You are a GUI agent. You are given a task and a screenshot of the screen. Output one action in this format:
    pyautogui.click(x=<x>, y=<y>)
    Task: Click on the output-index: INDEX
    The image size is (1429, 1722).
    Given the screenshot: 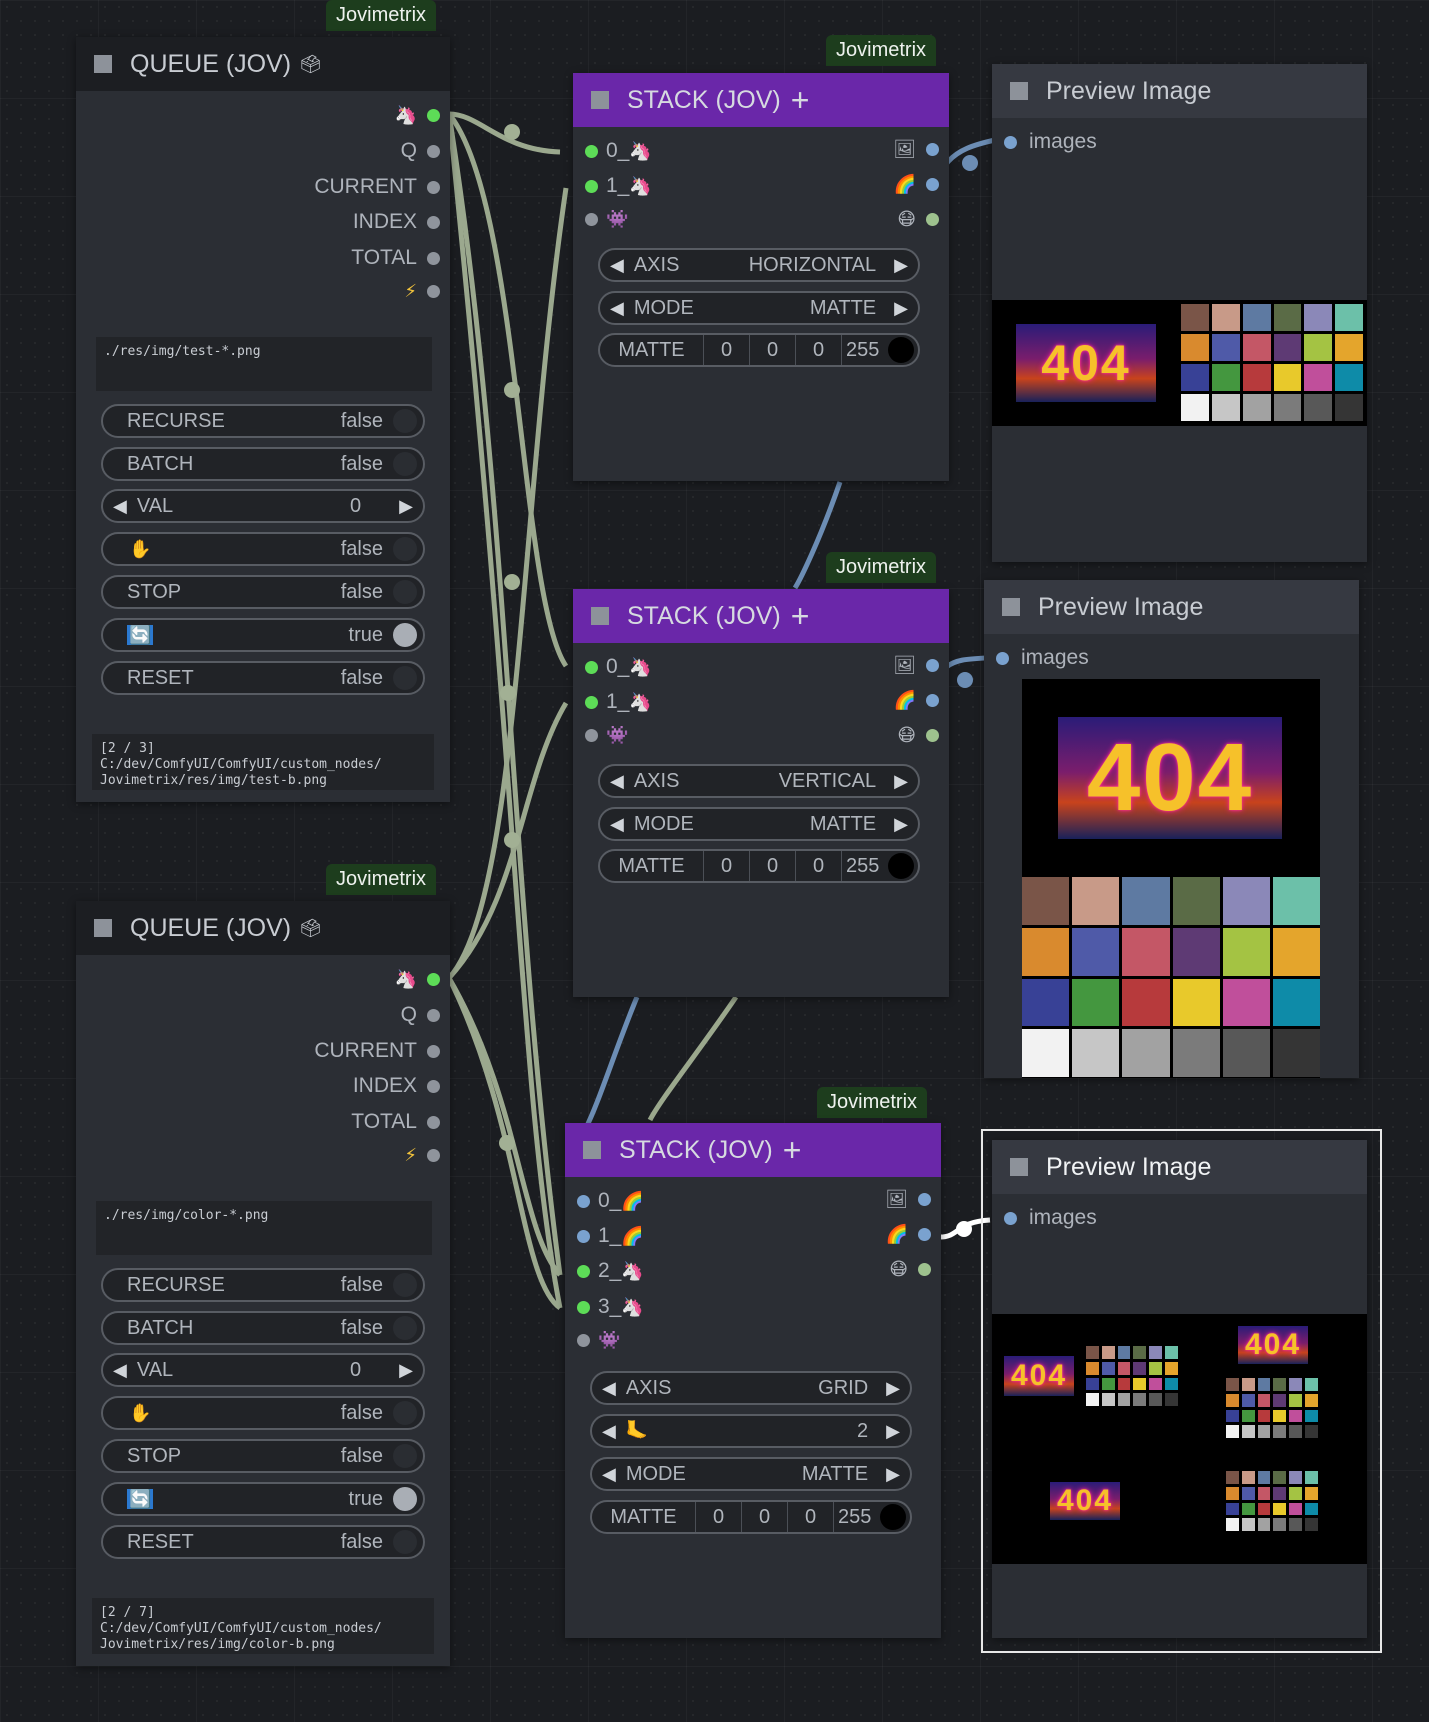 What is the action you would take?
    pyautogui.click(x=396, y=222)
    